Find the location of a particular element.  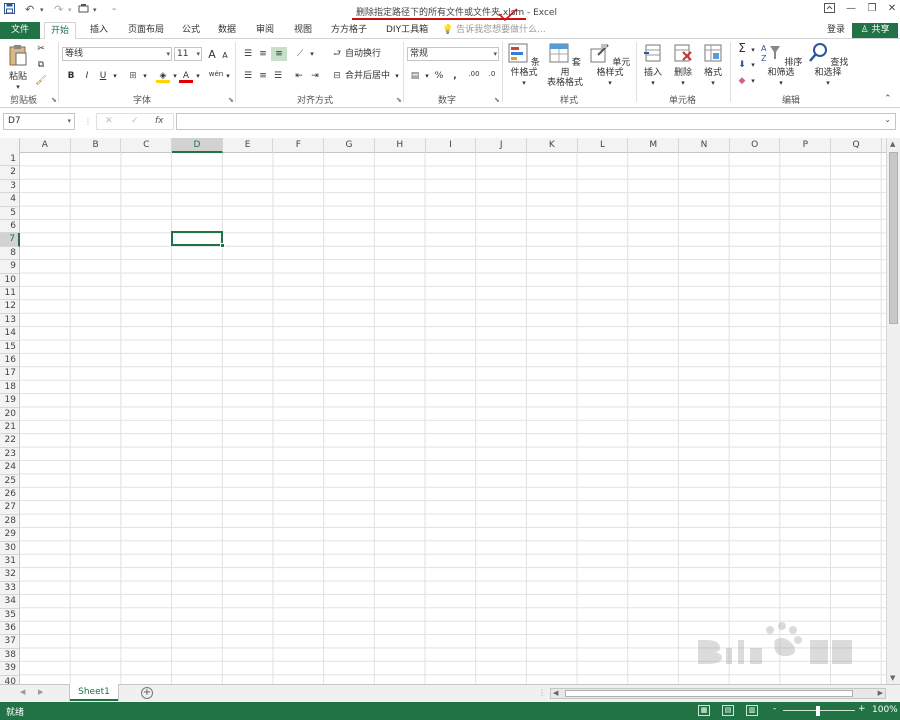

row-header-6: 6 is located at coordinates (10, 227).